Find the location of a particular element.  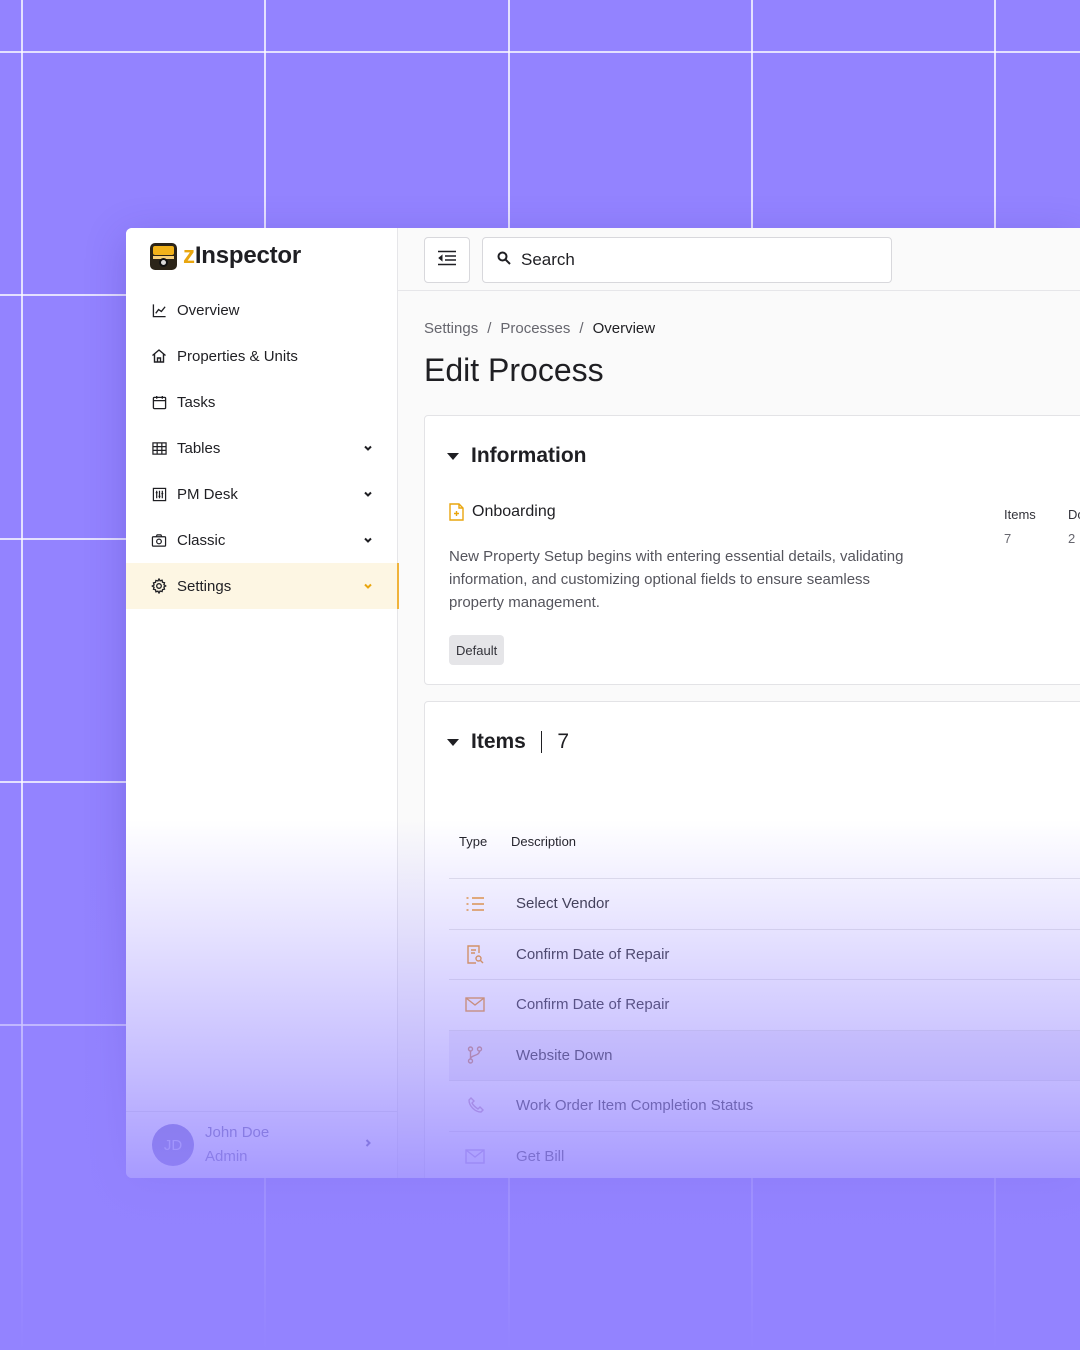

divider is located at coordinates (541, 742).